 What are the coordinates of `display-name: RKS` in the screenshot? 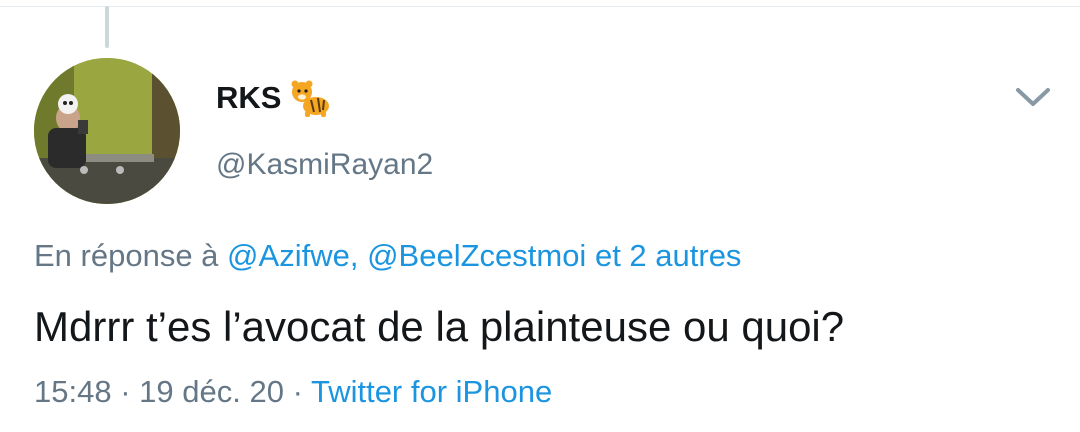 It's located at (273, 98).